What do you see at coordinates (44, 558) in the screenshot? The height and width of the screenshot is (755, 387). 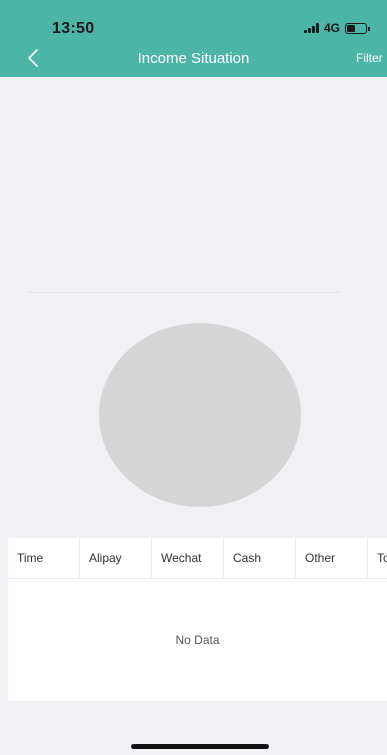 I see `column-header-time: Time` at bounding box center [44, 558].